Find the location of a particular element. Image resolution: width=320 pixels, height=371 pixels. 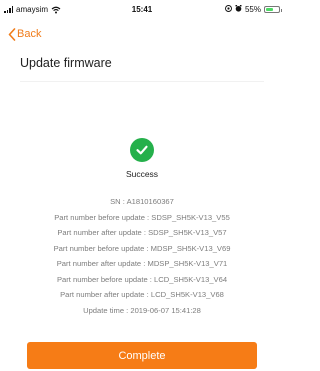

battery-percent: 55% is located at coordinates (252, 9).